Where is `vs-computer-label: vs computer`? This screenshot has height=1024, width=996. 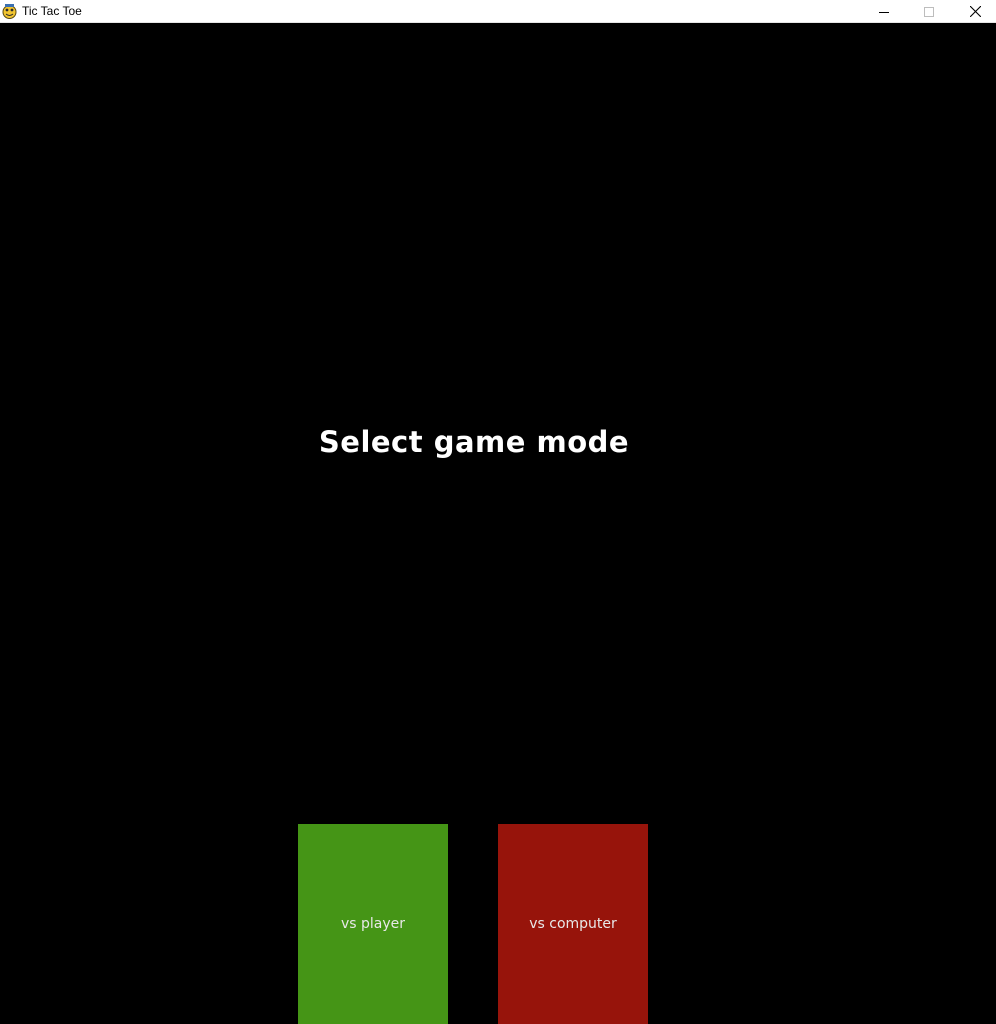 vs-computer-label: vs computer is located at coordinates (573, 924).